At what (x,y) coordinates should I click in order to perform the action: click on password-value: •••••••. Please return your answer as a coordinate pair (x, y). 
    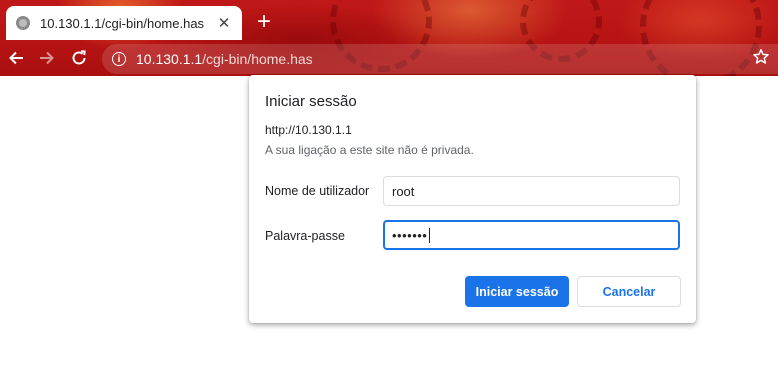
    Looking at the image, I should click on (410, 235).